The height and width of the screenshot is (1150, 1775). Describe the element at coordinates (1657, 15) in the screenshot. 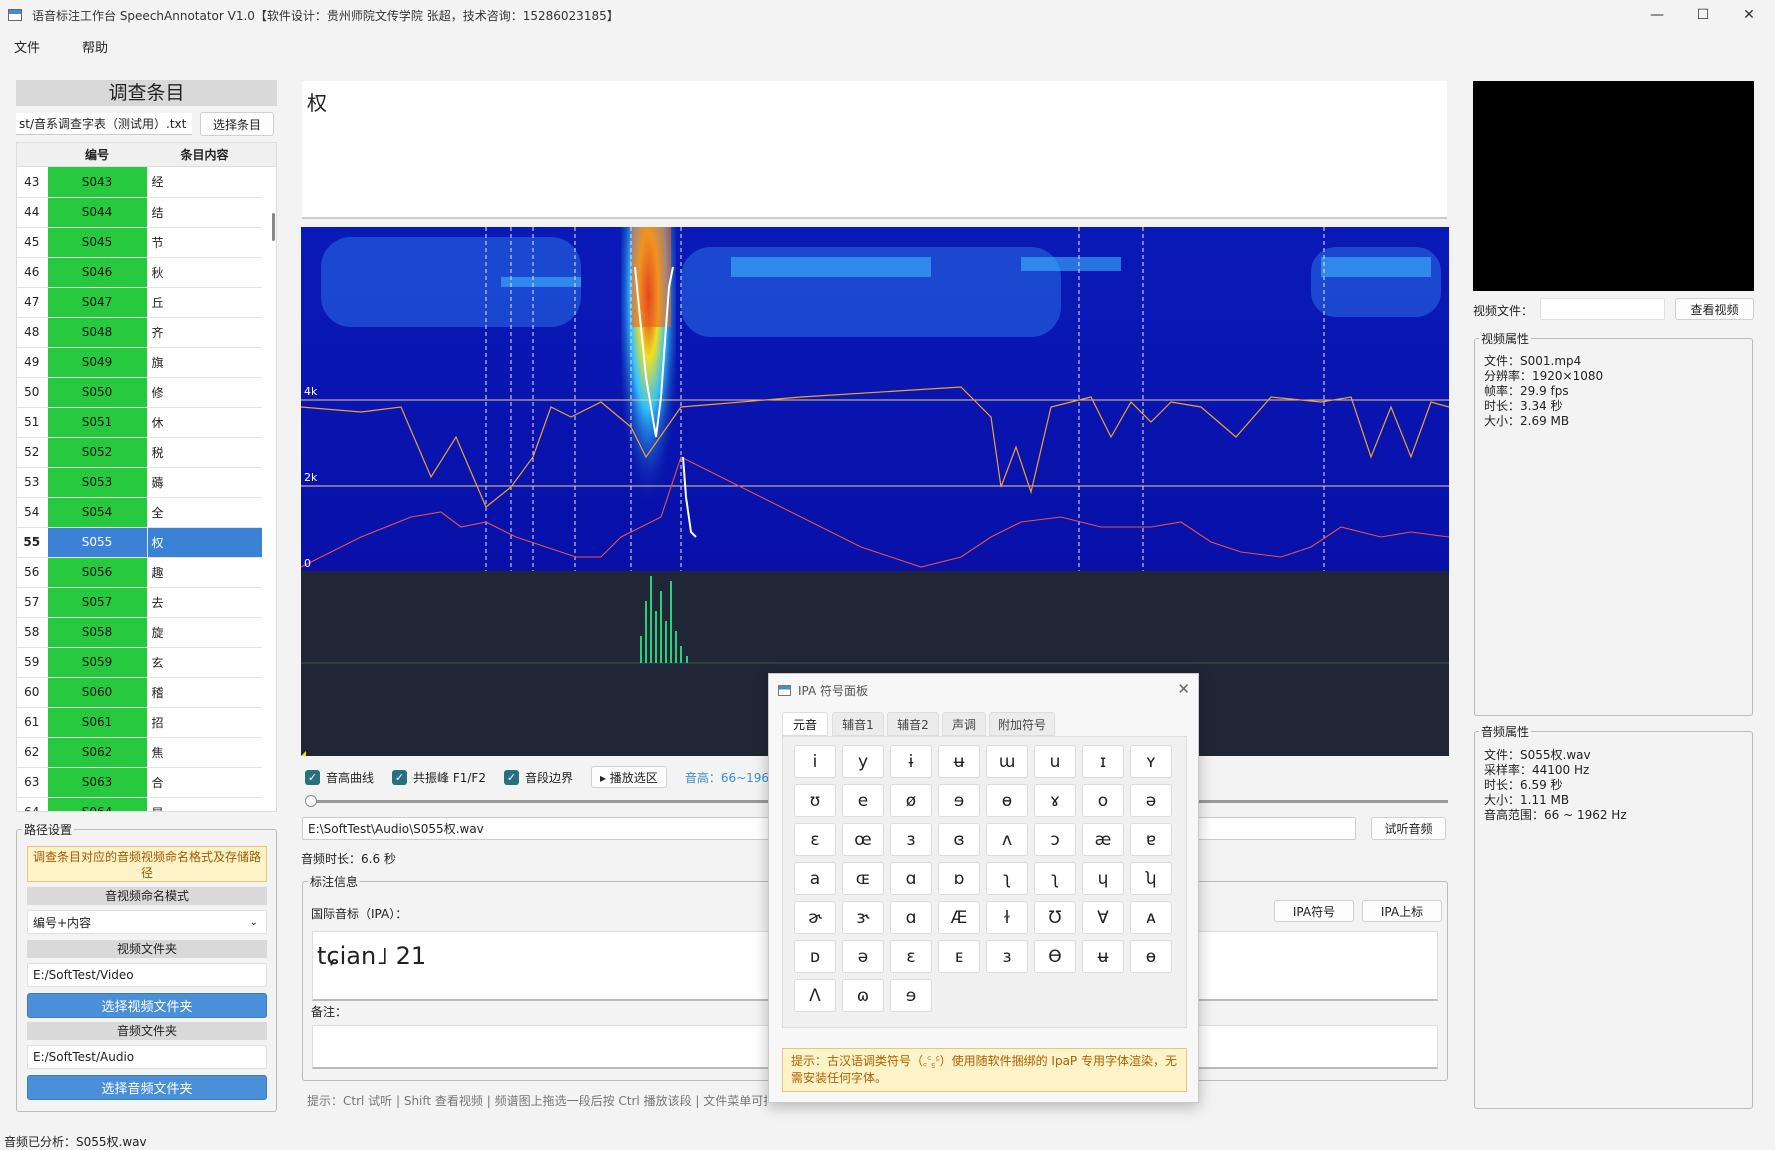

I see `minimize-button: —` at that location.